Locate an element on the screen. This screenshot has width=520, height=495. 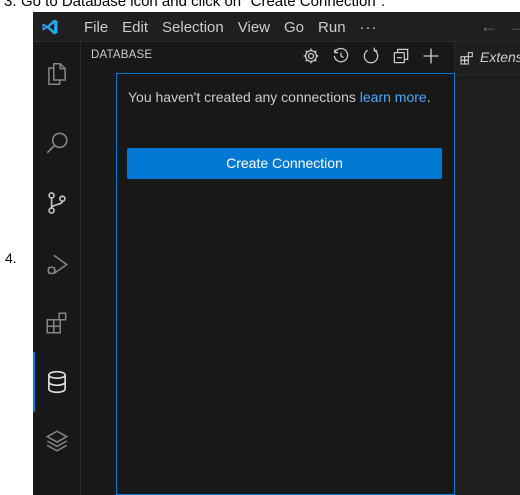
settings-icon is located at coordinates (311, 56).